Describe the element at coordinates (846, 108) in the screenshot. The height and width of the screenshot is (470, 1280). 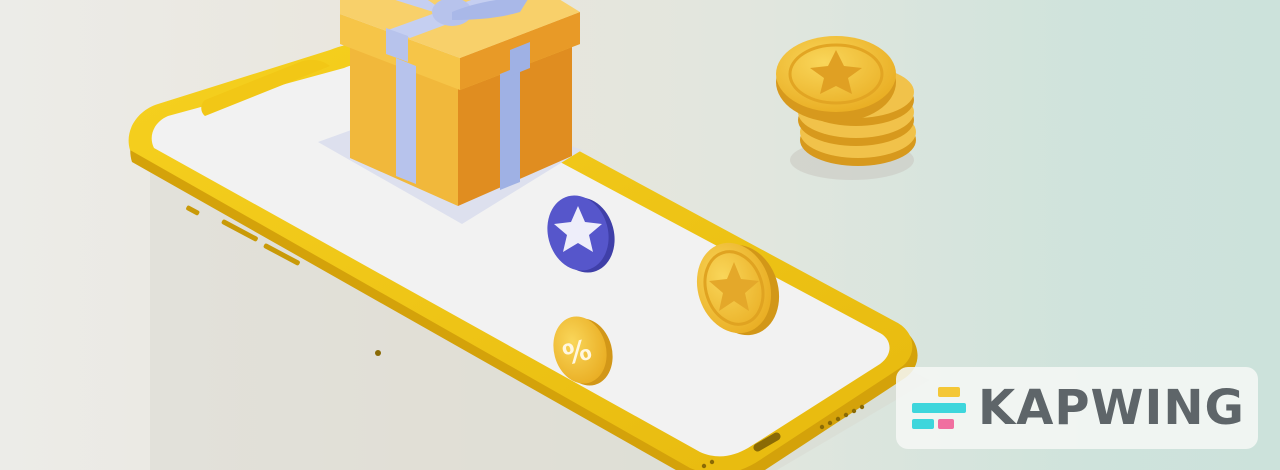
I see `coin-stack-icon` at that location.